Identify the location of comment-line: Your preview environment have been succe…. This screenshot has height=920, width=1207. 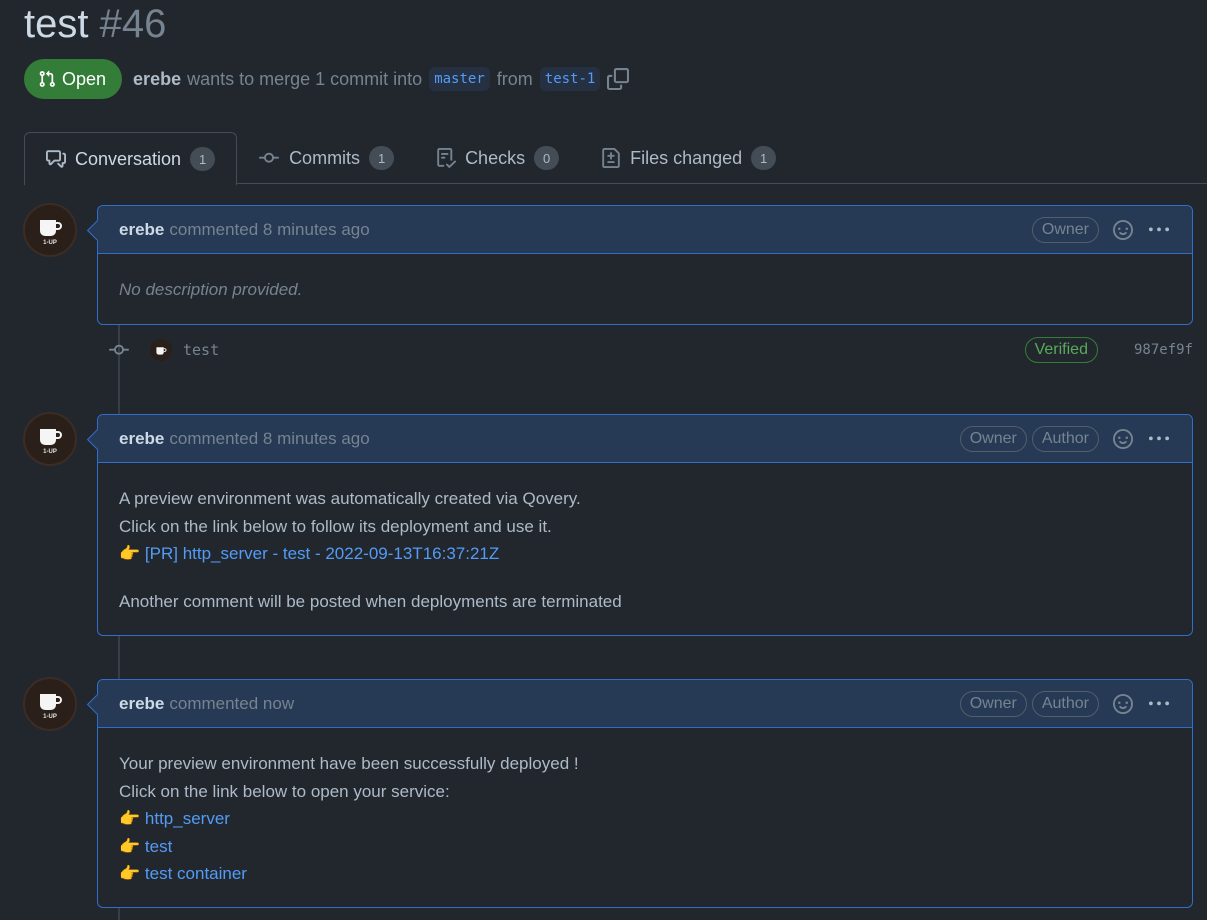
(349, 763).